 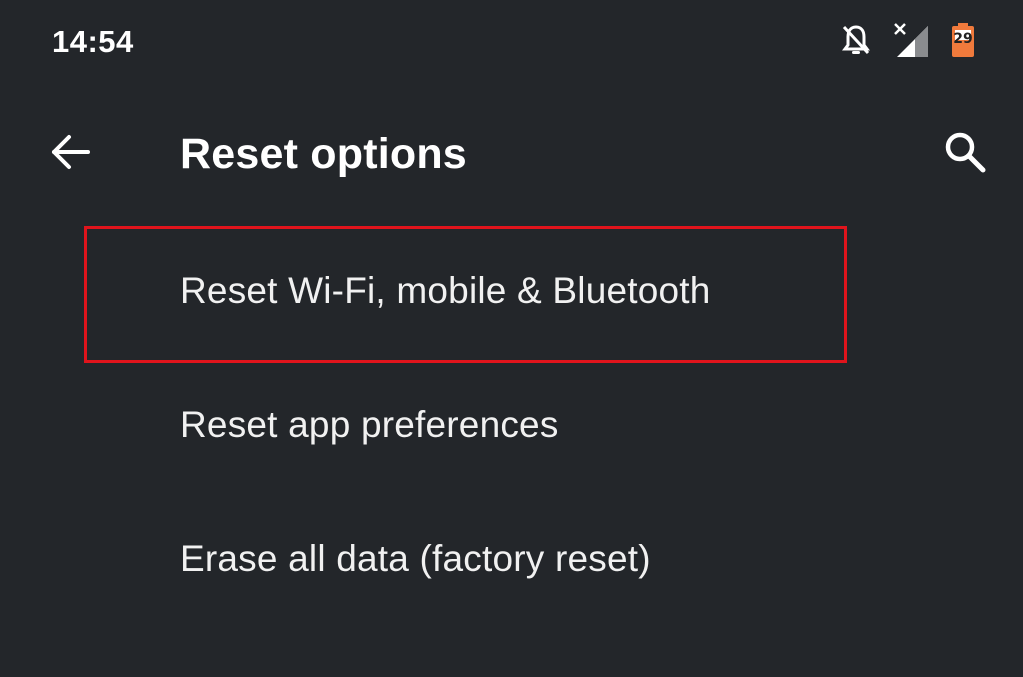 What do you see at coordinates (369, 424) in the screenshot?
I see `option-label: Reset app preferences` at bounding box center [369, 424].